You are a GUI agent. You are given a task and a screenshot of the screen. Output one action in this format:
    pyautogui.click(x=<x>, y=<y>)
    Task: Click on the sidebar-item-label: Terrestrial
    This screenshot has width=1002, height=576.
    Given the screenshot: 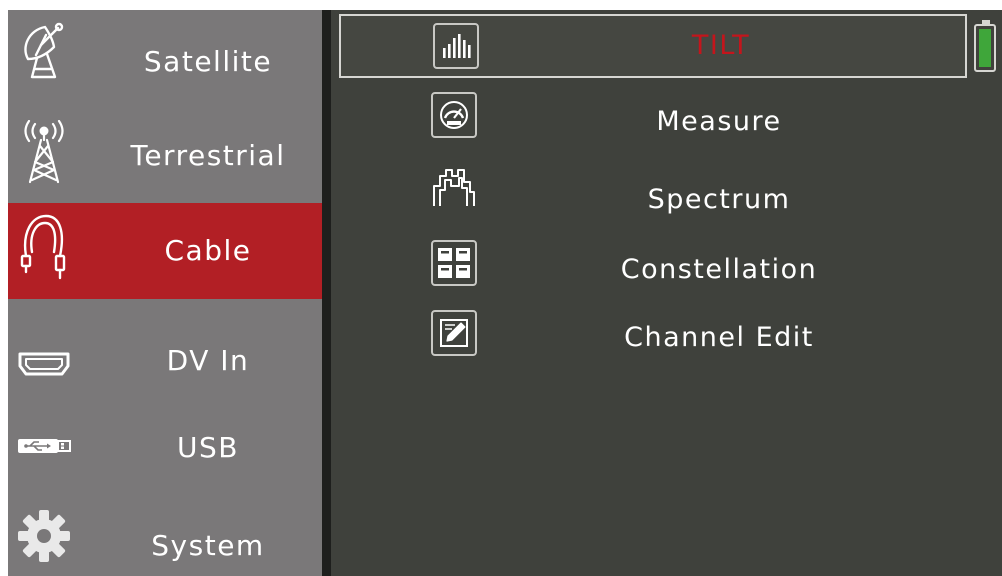 What is the action you would take?
    pyautogui.click(x=208, y=155)
    